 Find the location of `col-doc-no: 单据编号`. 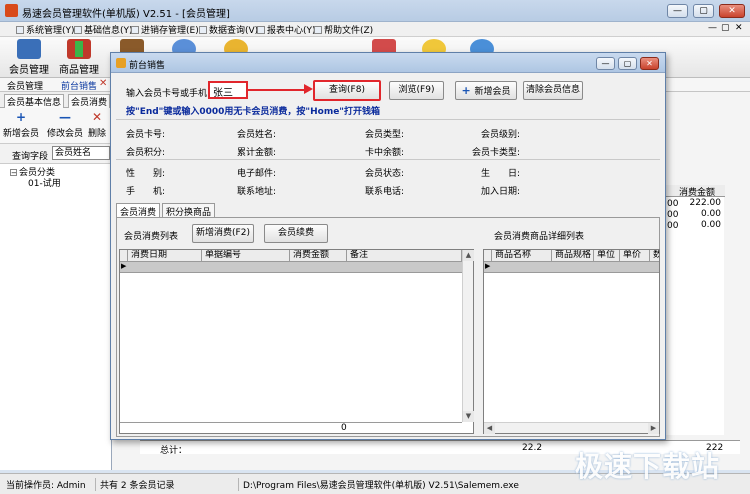

col-doc-no: 单据编号 is located at coordinates (246, 256).